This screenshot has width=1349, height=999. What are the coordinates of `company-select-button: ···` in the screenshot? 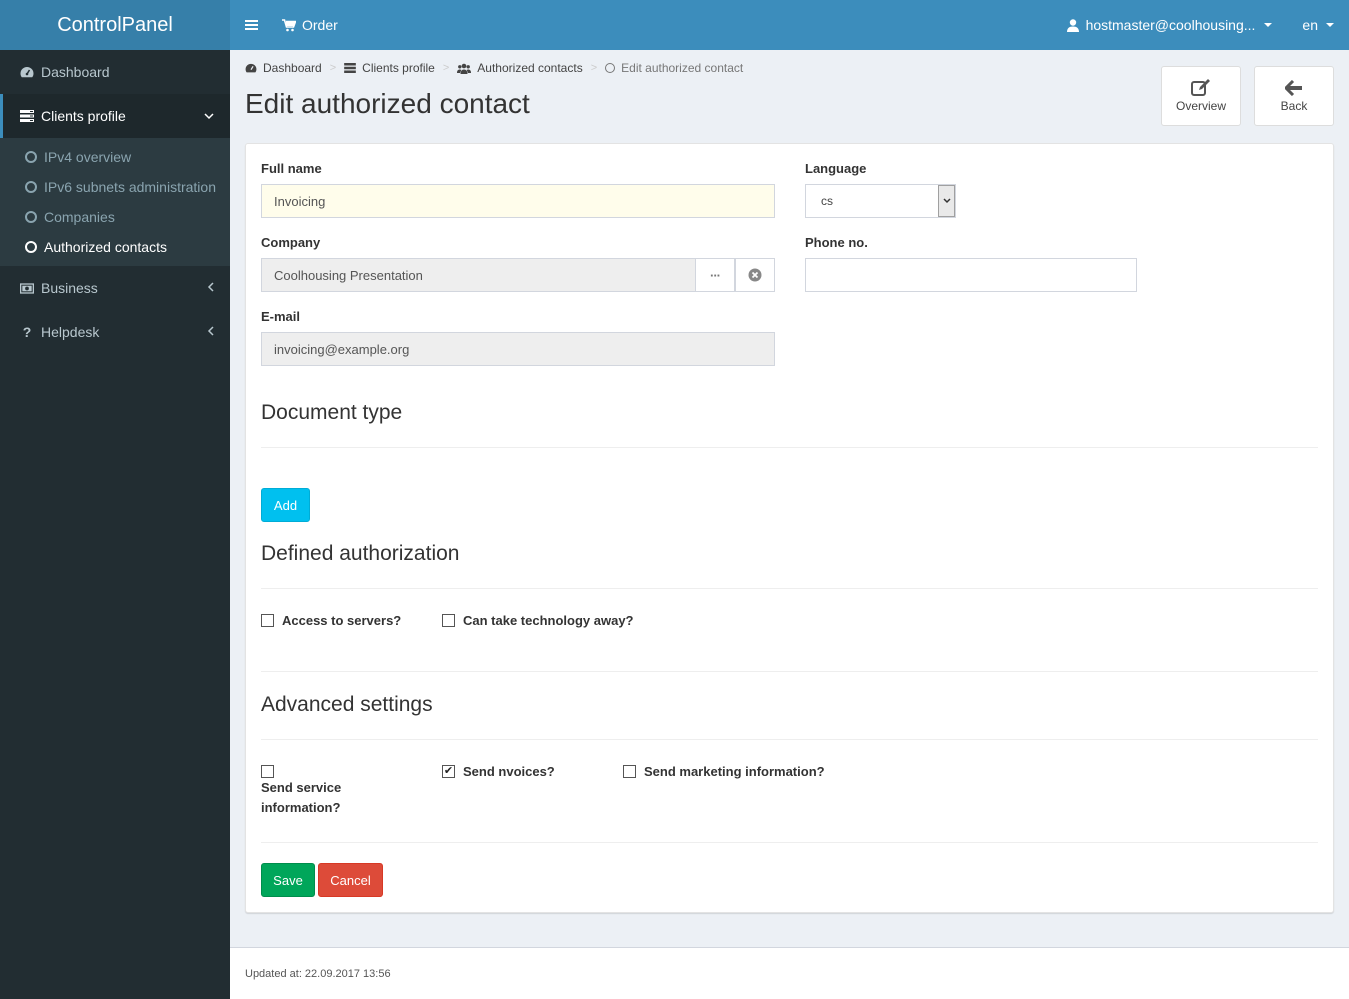 It's located at (715, 275).